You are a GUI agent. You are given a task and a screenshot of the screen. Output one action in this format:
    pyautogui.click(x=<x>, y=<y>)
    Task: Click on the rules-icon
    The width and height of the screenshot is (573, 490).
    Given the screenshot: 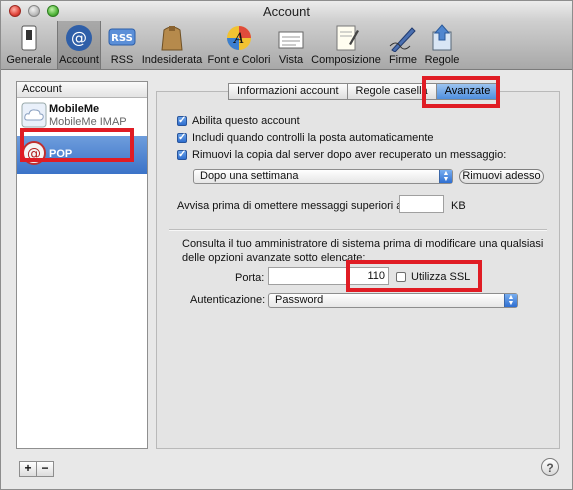 What is the action you would take?
    pyautogui.click(x=442, y=37)
    